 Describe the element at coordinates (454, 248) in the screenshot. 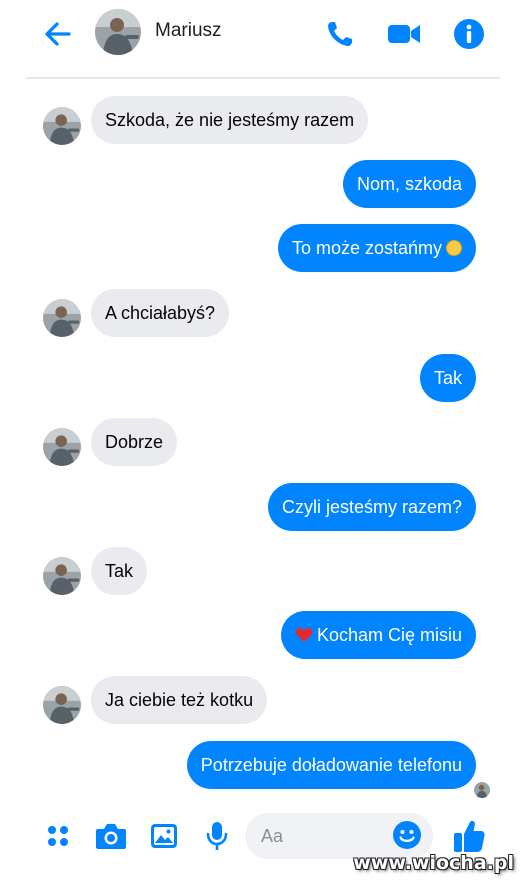

I see `smiley-emoji-icon` at that location.